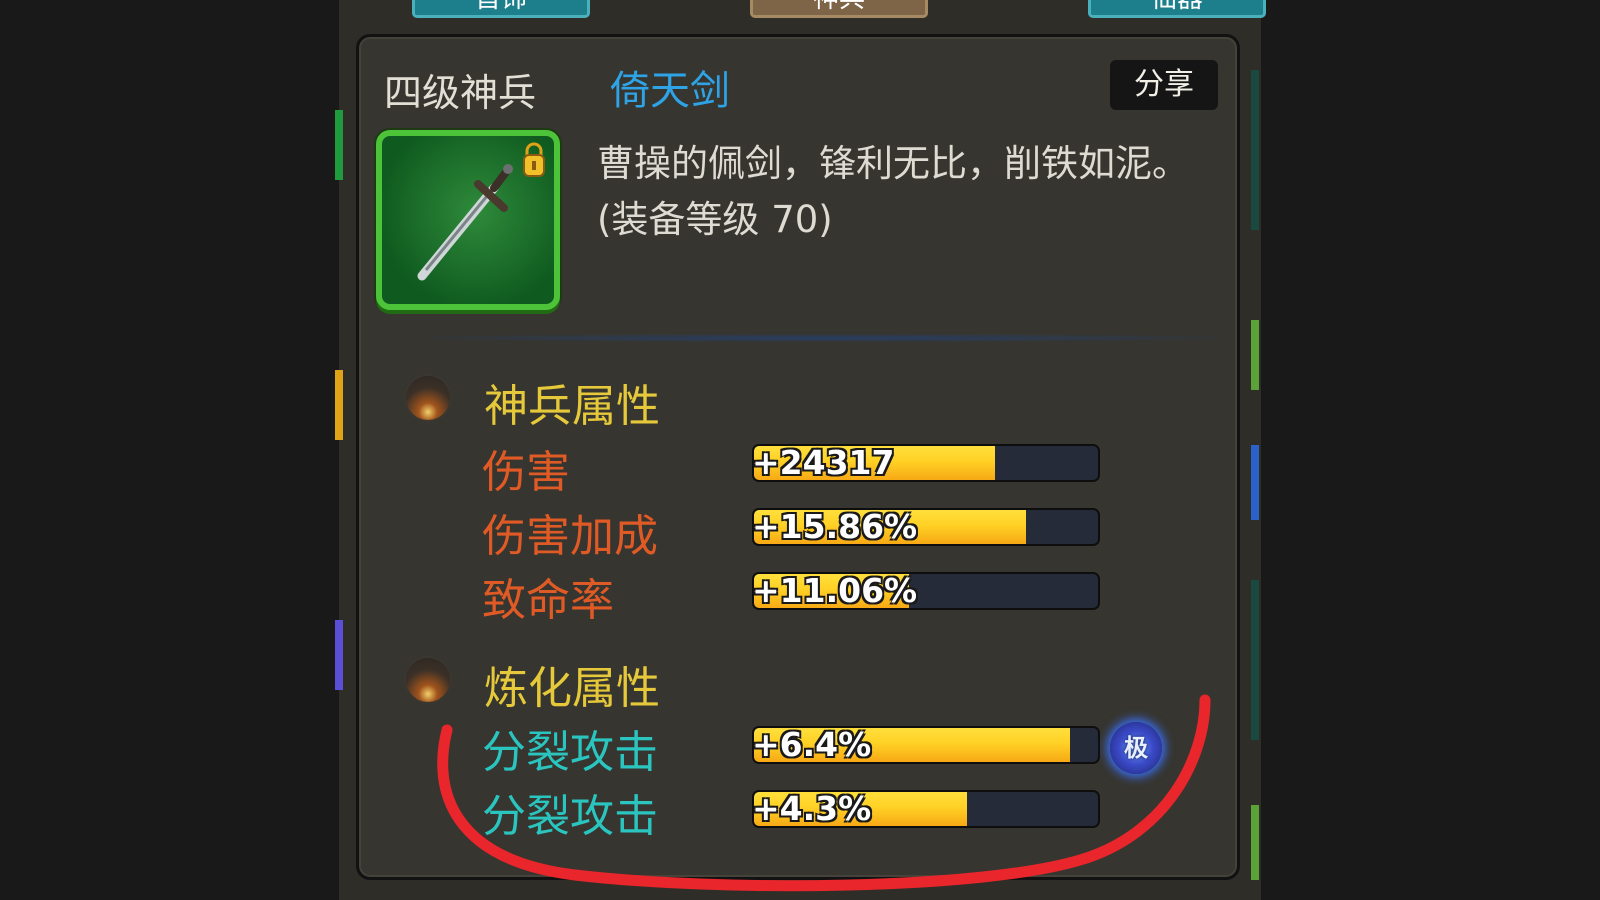 The height and width of the screenshot is (900, 1600). I want to click on attr-label: 伤害加成, so click(570, 536).